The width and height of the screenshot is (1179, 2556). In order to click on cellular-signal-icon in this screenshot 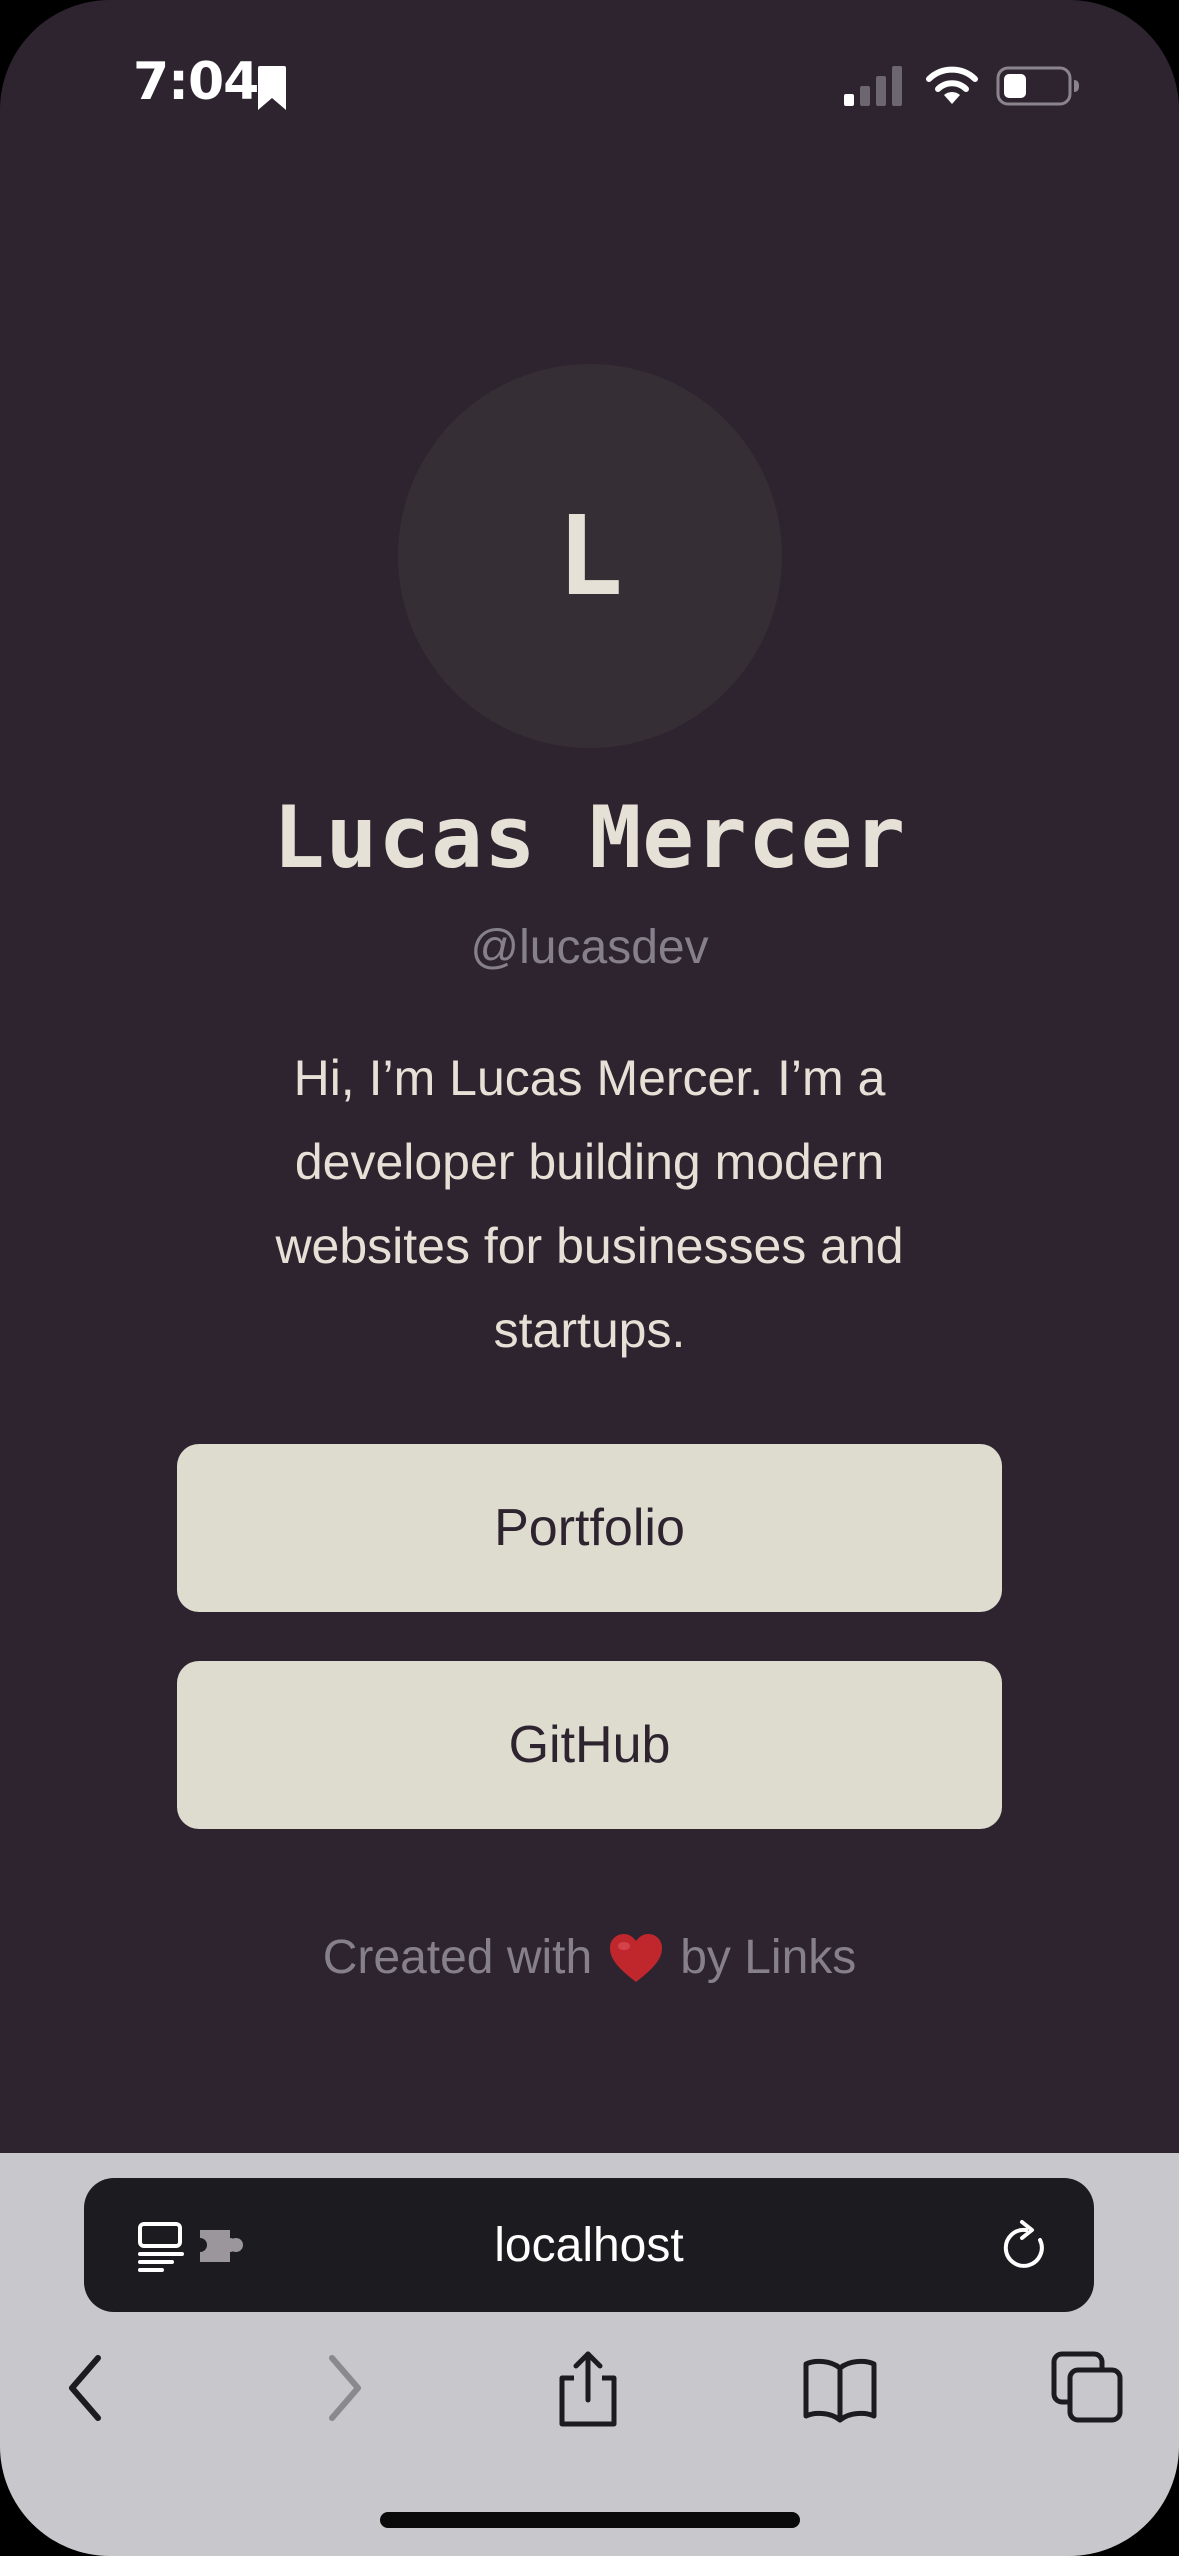, I will do `click(873, 86)`.